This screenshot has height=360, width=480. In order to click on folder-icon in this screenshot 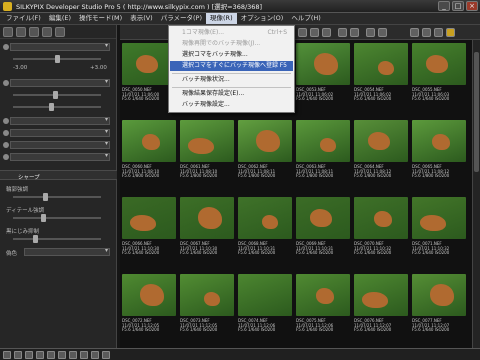, I will do `click(21, 31)`.